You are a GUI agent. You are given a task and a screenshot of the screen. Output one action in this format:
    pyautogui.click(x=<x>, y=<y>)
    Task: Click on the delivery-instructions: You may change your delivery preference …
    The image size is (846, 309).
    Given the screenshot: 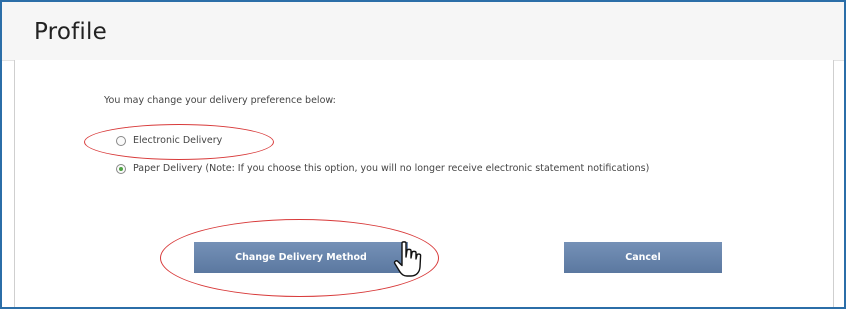 What is the action you would take?
    pyautogui.click(x=220, y=100)
    